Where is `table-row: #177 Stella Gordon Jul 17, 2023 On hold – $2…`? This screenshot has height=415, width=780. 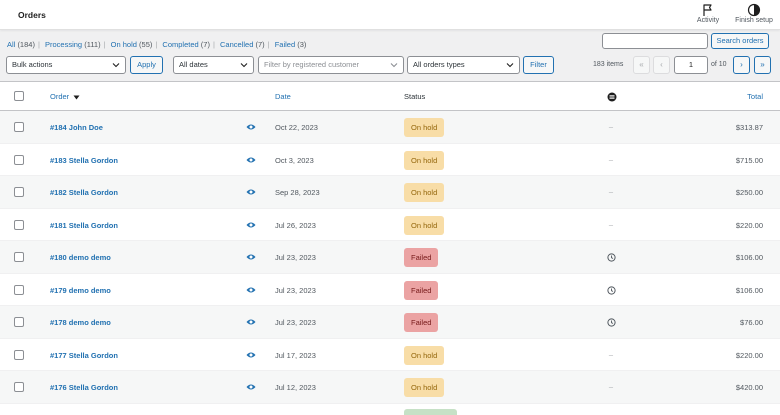
table-row: #177 Stella Gordon Jul 17, 2023 On hold – $2… is located at coordinates (390, 355).